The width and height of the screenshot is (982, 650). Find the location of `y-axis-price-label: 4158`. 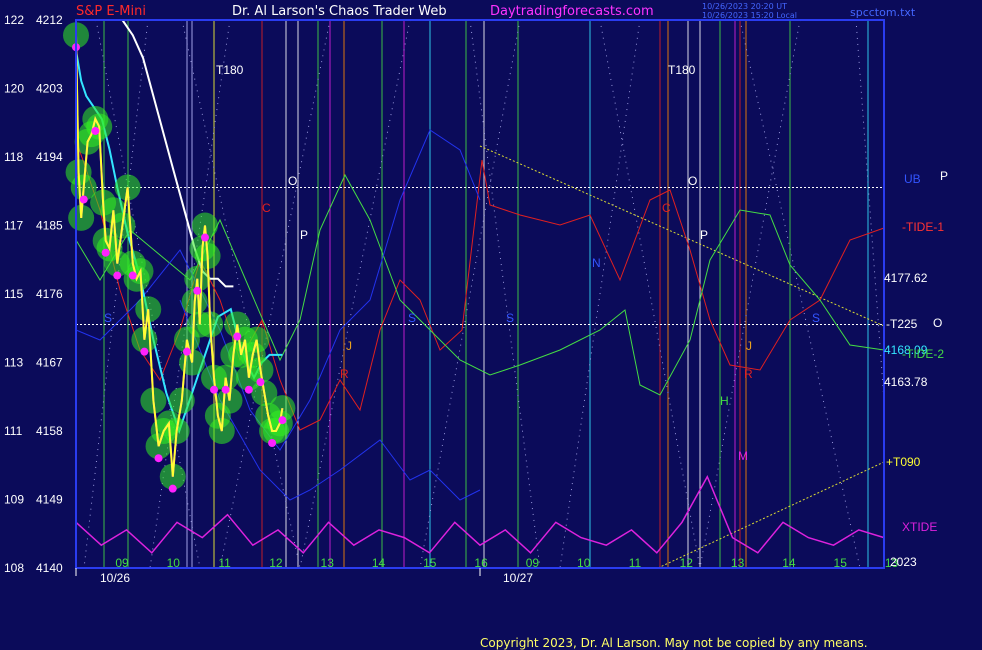

y-axis-price-label: 4158 is located at coordinates (49, 431).